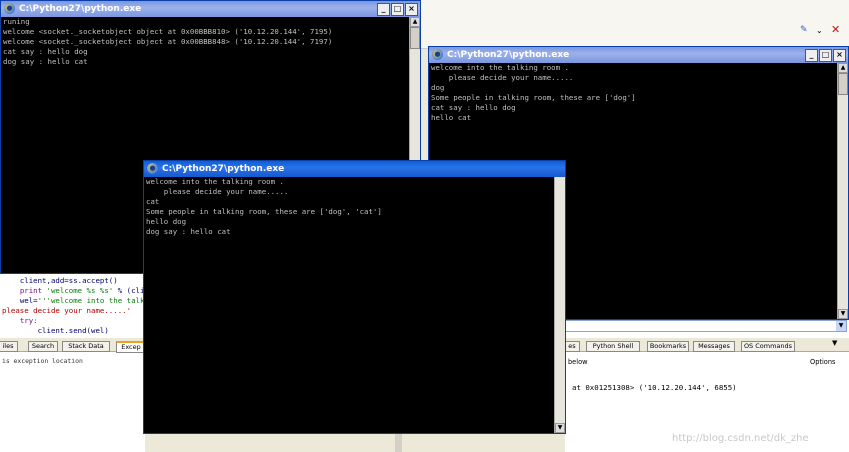 This screenshot has width=849, height=452. What do you see at coordinates (354, 169) in the screenshot?
I see `title-bar: ● C:\Python27\python.exe` at bounding box center [354, 169].